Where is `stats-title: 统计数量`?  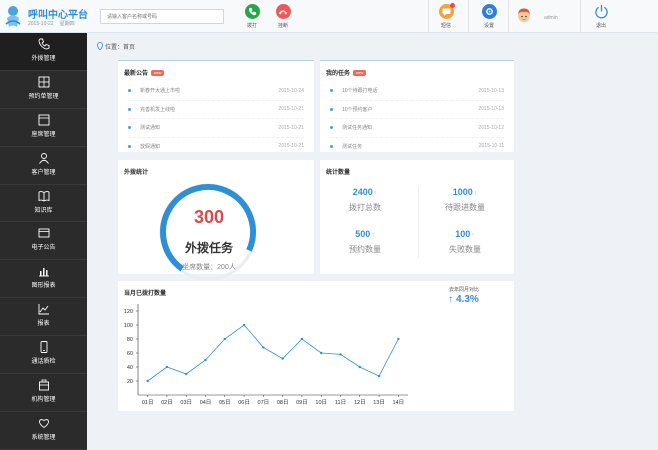 stats-title: 统计数量 is located at coordinates (338, 173).